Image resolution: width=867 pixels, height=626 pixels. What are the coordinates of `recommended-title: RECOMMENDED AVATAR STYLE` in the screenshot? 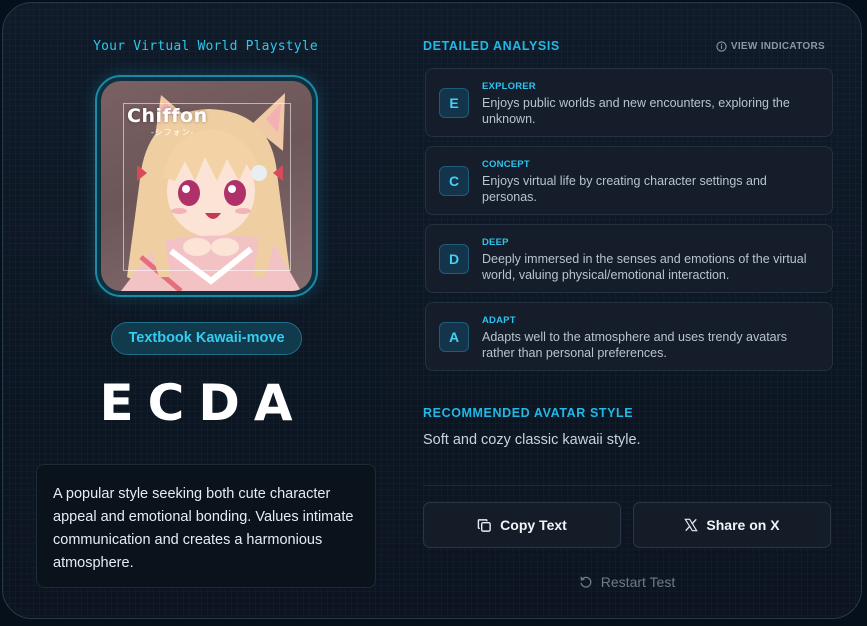 It's located at (528, 413).